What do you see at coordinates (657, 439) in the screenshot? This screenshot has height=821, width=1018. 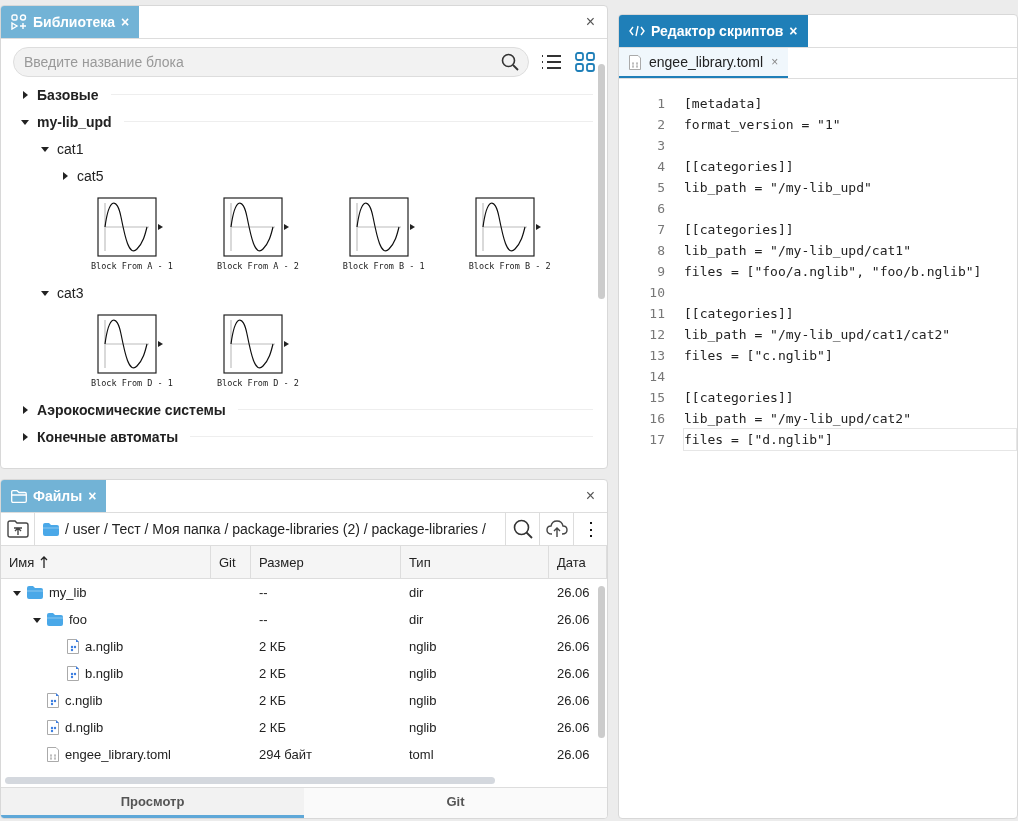 I see `line-number: 17` at bounding box center [657, 439].